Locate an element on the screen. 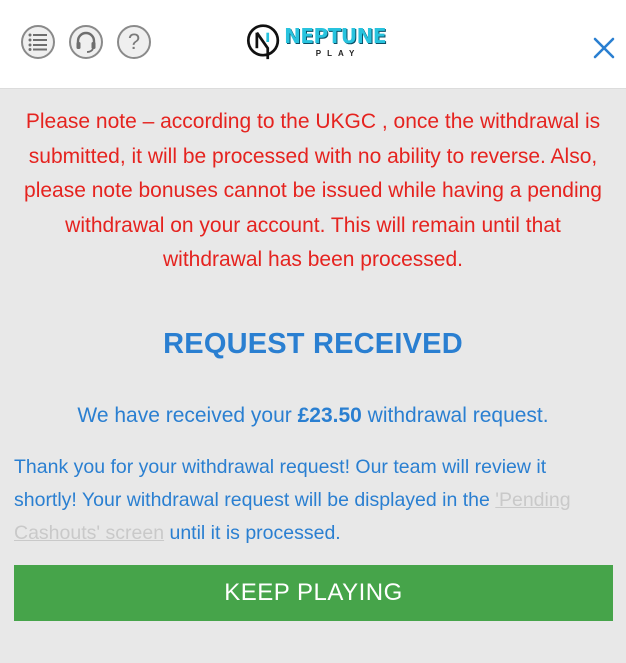 The height and width of the screenshot is (663, 626). question-icon: ? is located at coordinates (134, 41).